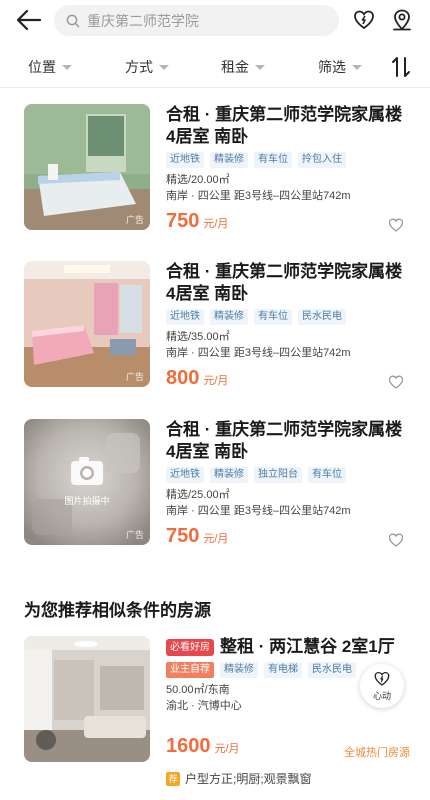  Describe the element at coordinates (402, 20) in the screenshot. I see `map-pin-icon` at that location.